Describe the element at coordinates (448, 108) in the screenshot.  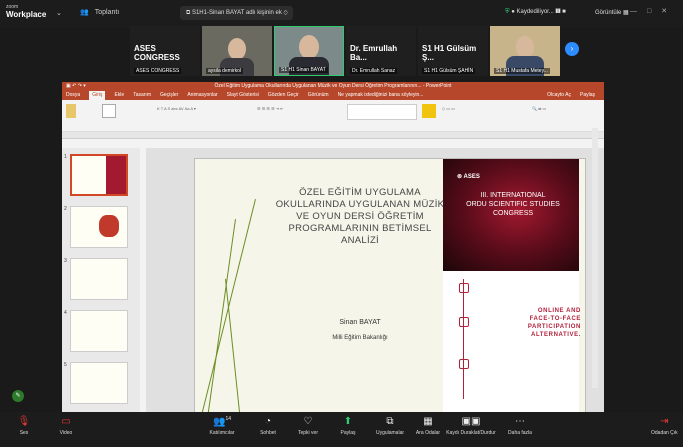
I see `shape-format-controls: ◇ ▭ ▭` at that location.